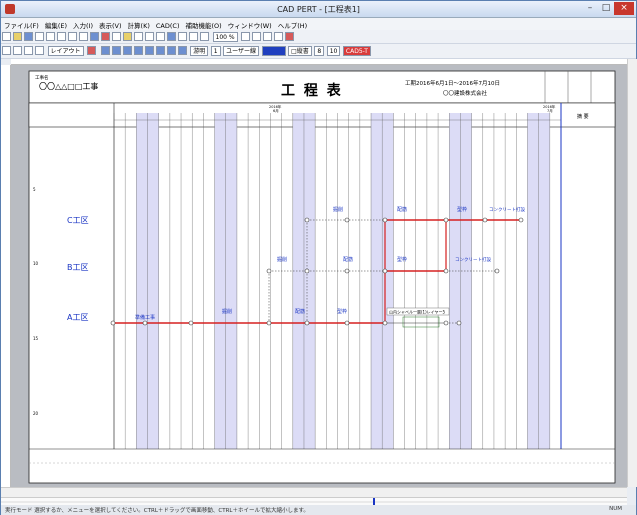 The image size is (637, 515). Describe the element at coordinates (127, 36) in the screenshot. I see `draw-icon` at that location.